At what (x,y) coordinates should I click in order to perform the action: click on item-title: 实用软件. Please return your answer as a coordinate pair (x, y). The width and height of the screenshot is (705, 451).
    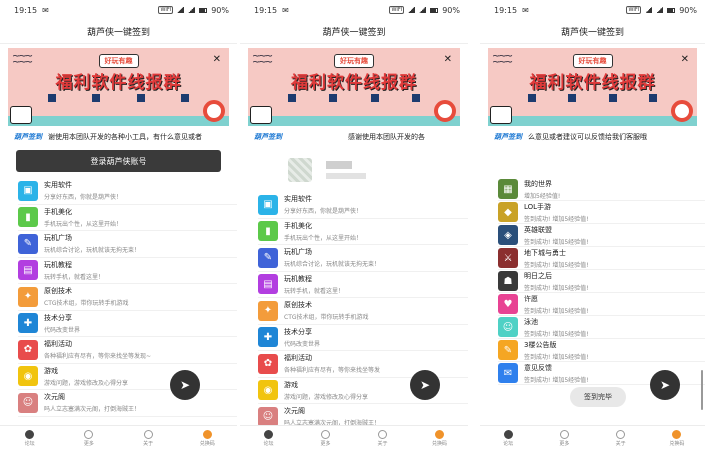
    Looking at the image, I should click on (298, 199).